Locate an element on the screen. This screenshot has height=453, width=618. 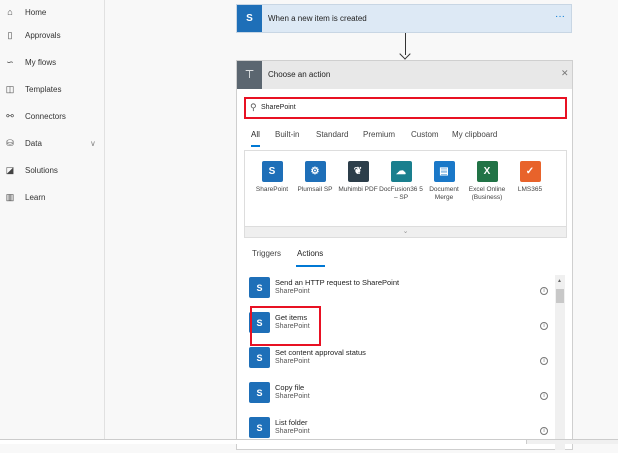
templates-icon: ◫ is located at coordinates (10, 88).